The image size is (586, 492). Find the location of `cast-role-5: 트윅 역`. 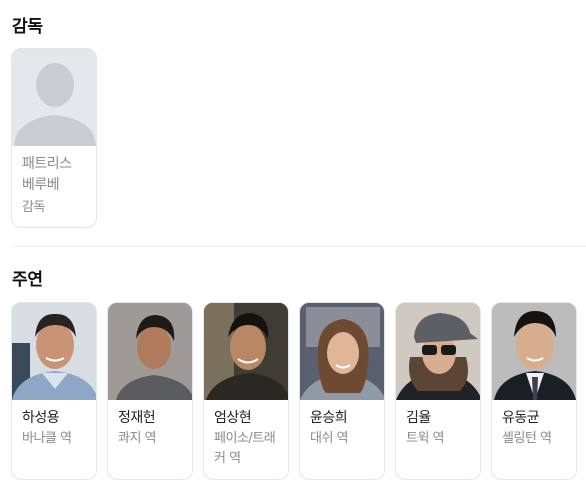

cast-role-5: 트윅 역 is located at coordinates (425, 438).